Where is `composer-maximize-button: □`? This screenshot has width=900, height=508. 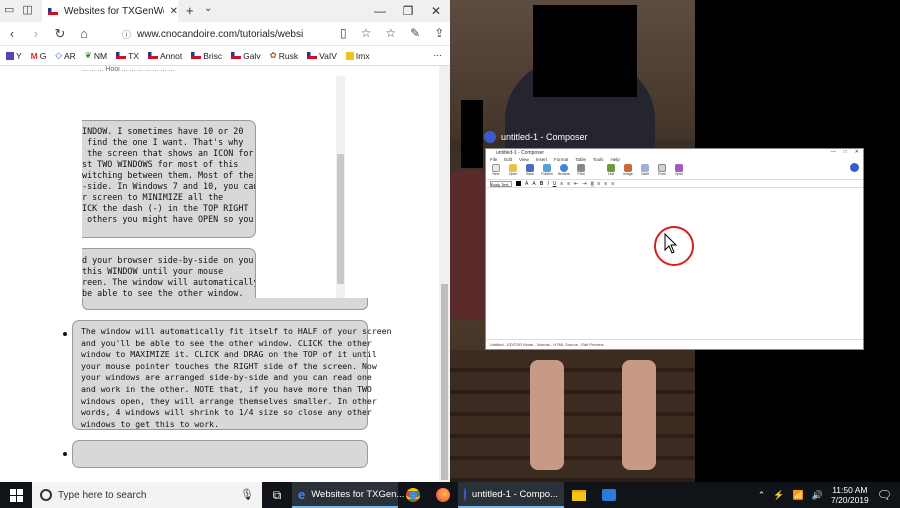
composer-maximize-button: □ is located at coordinates (845, 152).